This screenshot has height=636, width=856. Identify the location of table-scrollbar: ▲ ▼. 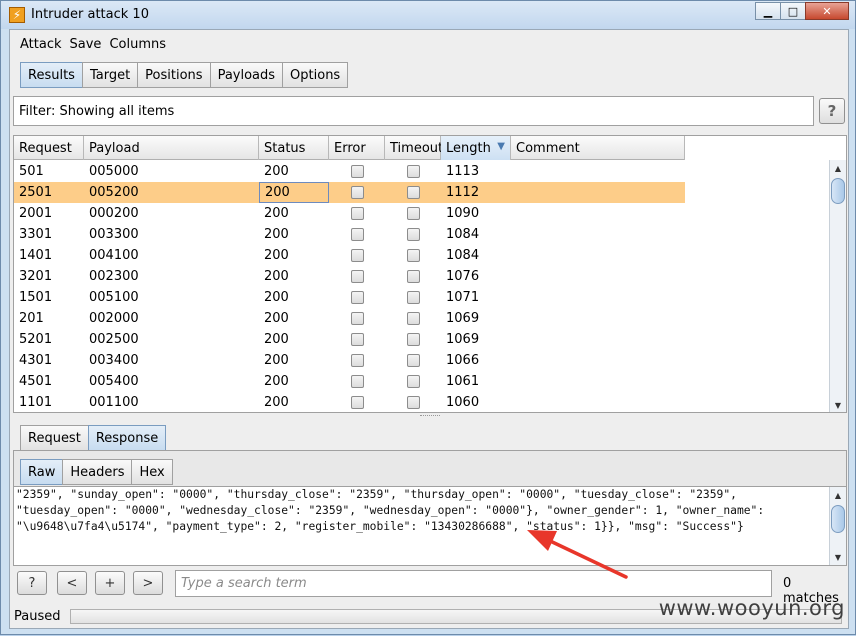
(837, 286).